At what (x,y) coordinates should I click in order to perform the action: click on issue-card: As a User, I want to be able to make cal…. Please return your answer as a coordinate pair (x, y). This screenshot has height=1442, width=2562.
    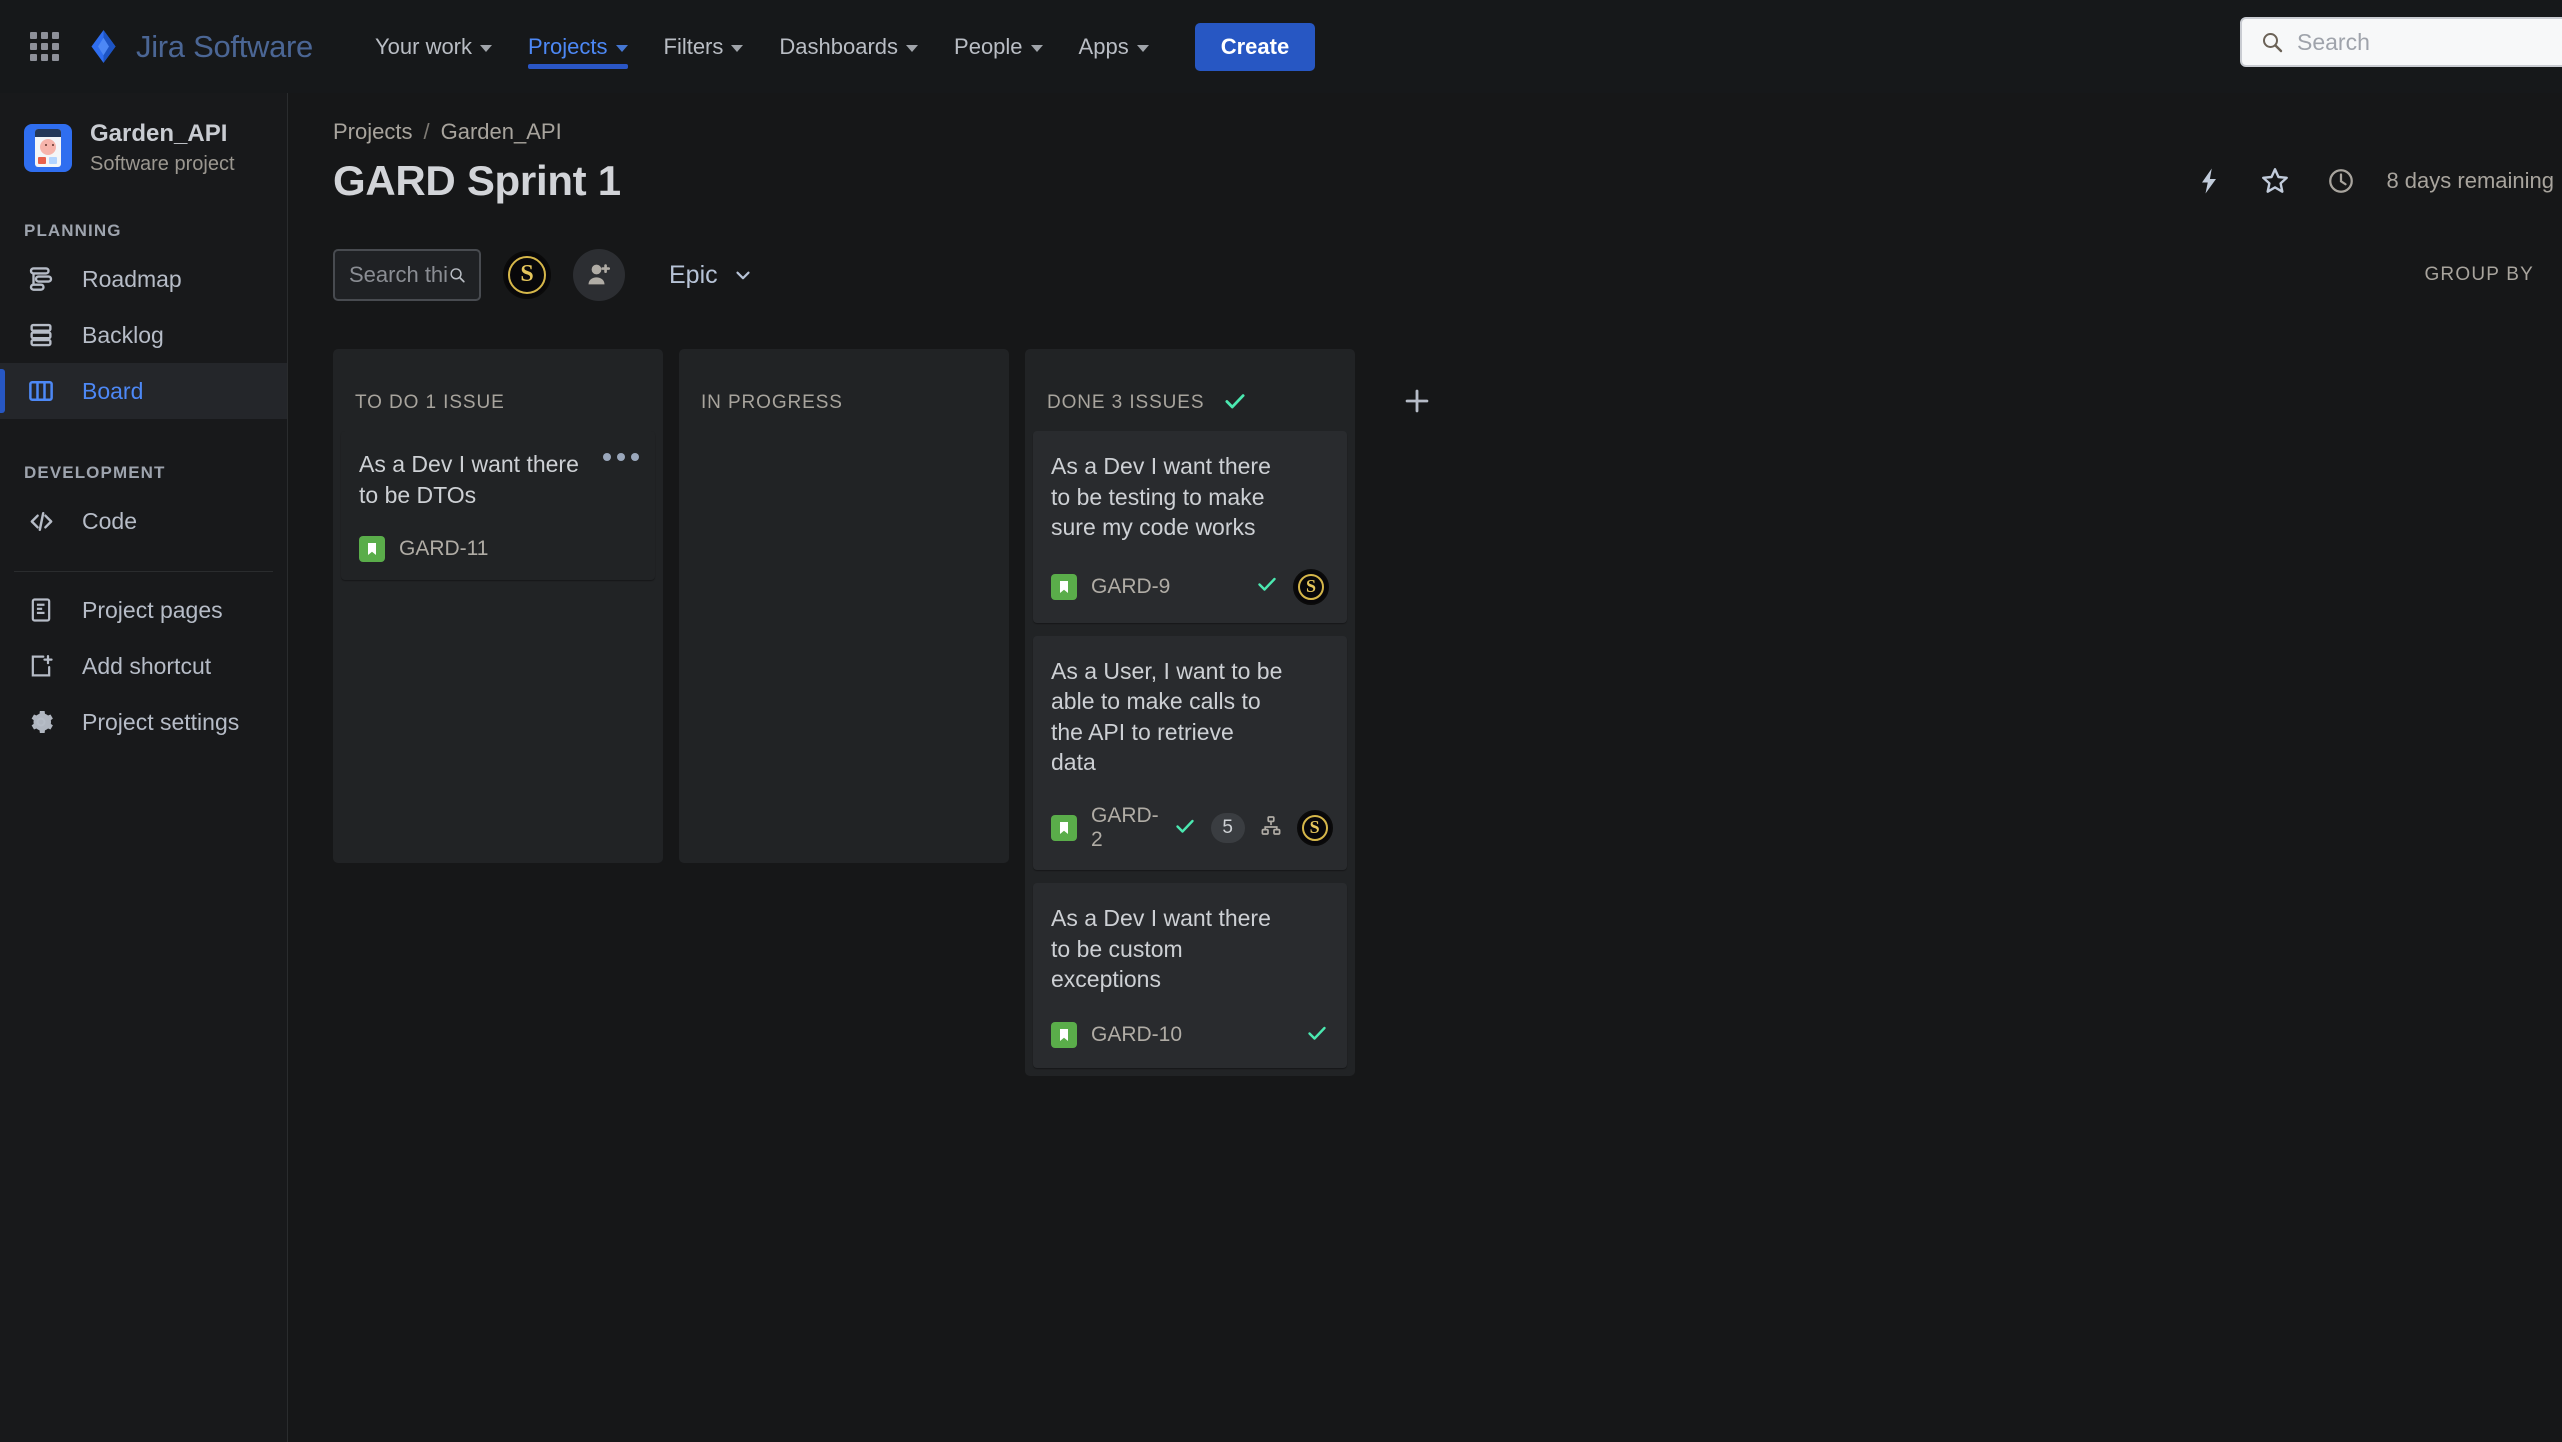
    Looking at the image, I should click on (1190, 753).